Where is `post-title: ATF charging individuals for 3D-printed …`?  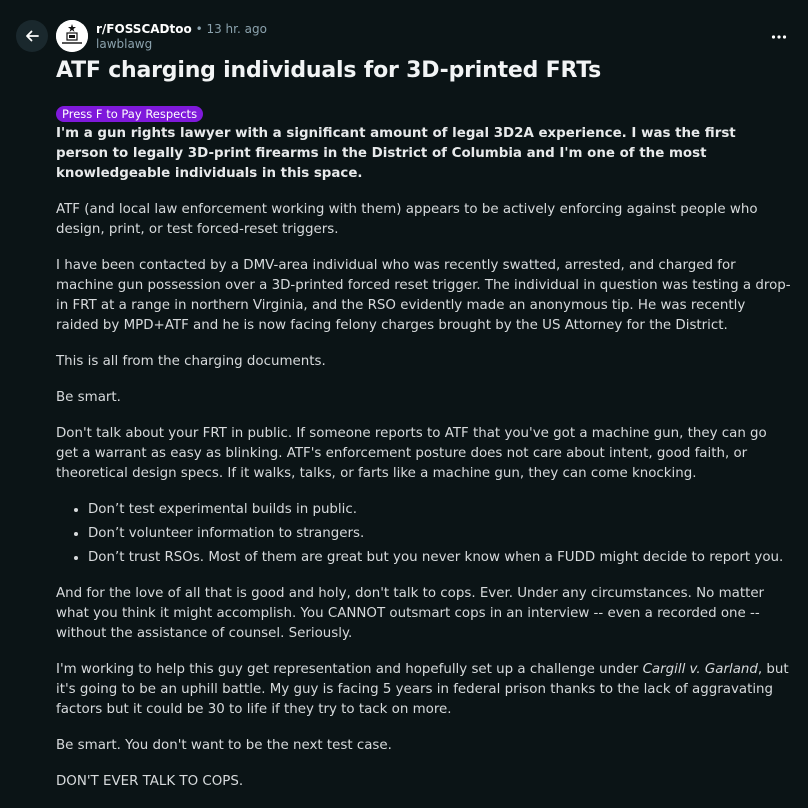
post-title: ATF charging individuals for 3D-printed … is located at coordinates (329, 70).